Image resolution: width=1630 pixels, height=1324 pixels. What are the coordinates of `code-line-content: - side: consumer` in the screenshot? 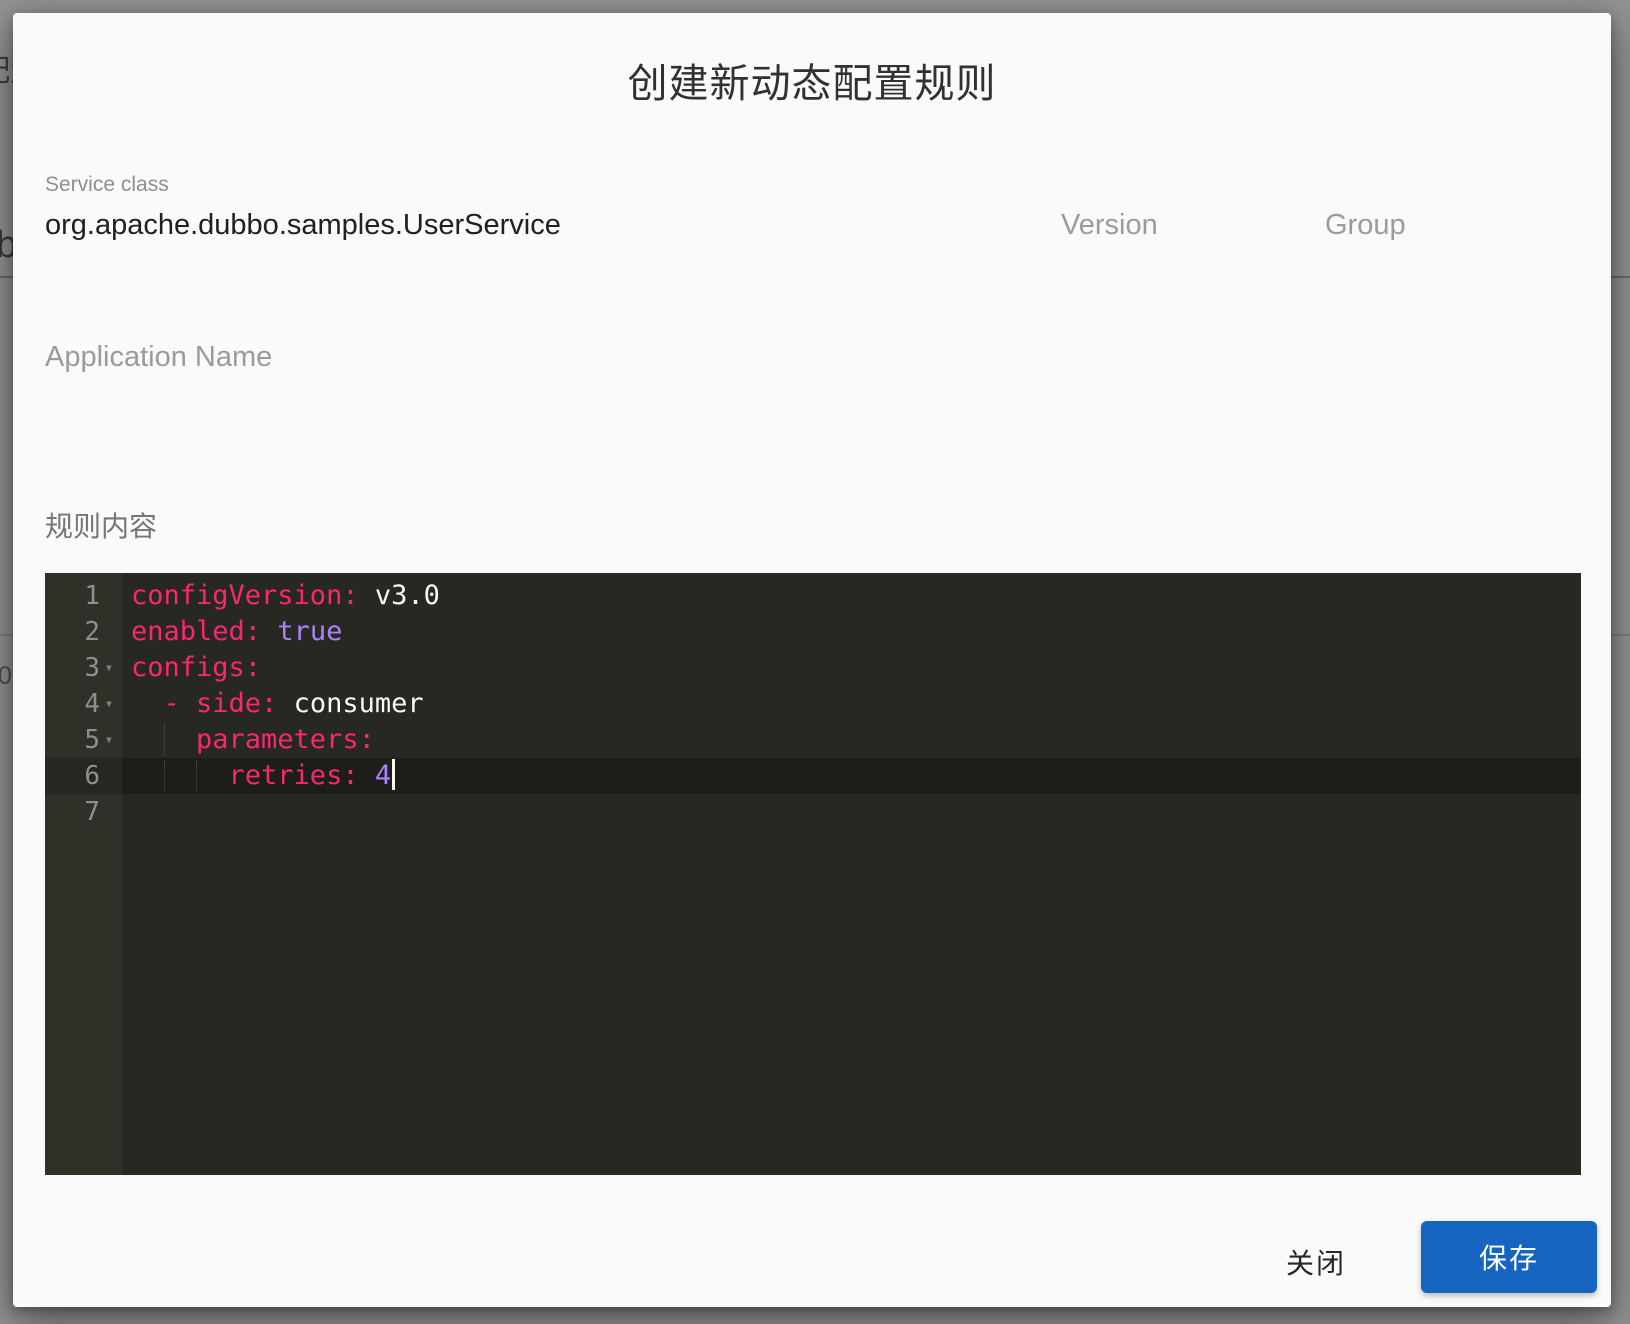 It's located at (851, 704).